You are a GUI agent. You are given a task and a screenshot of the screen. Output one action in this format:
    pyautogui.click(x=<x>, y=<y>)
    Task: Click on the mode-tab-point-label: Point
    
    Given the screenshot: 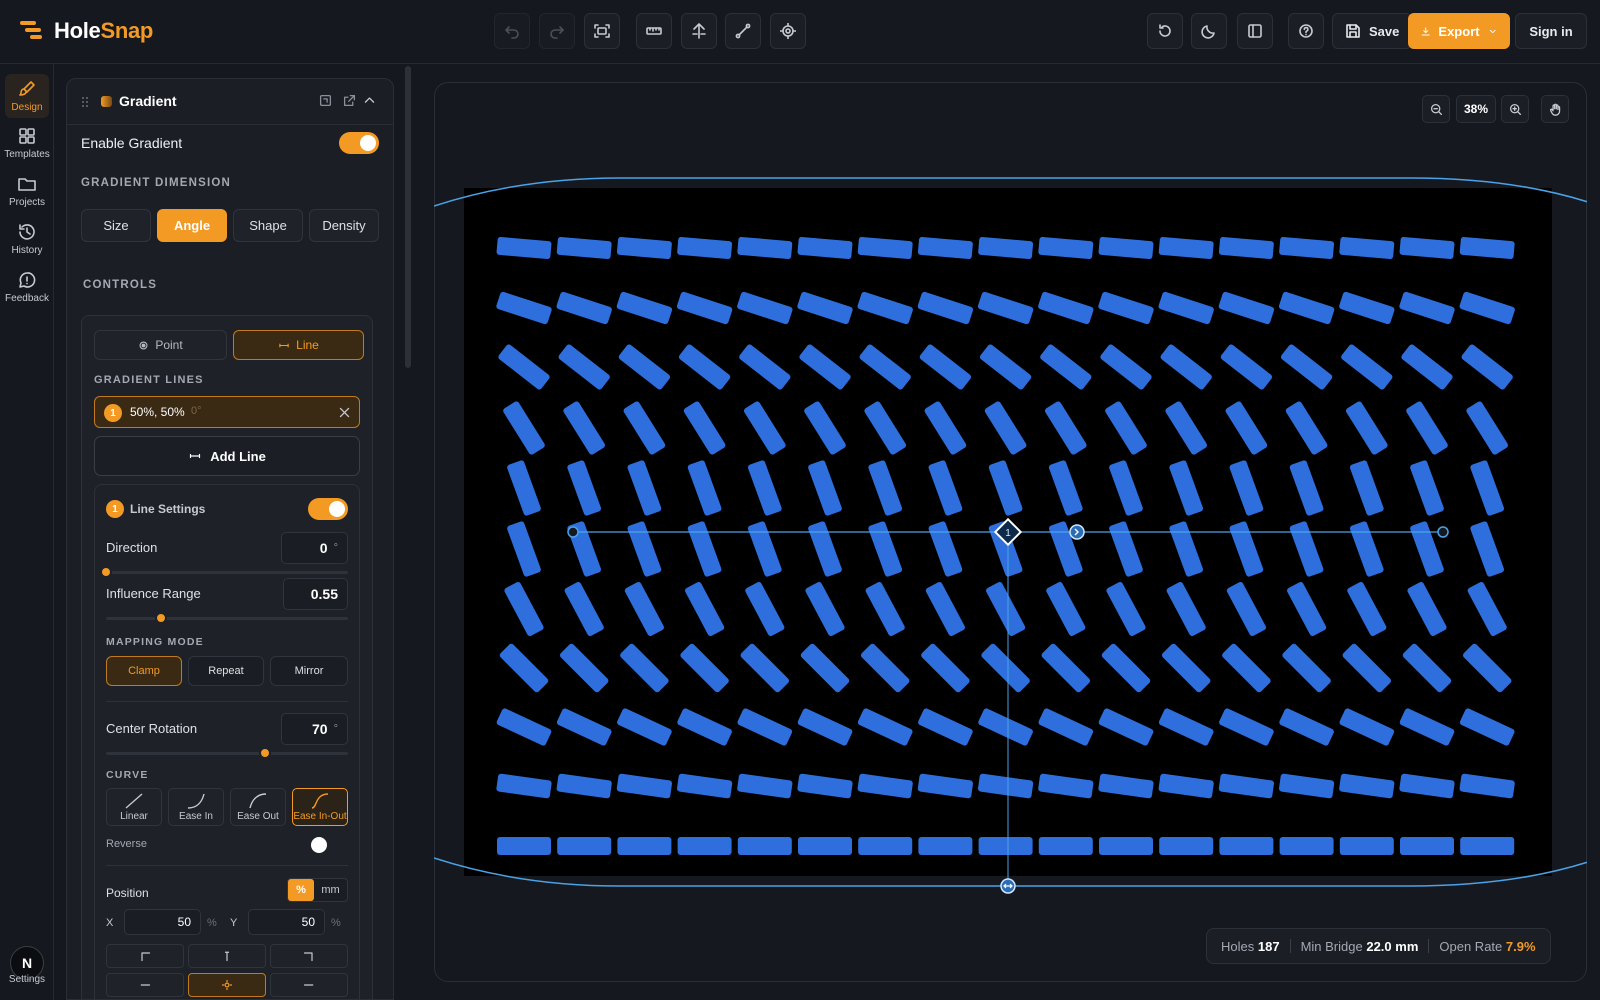 What is the action you would take?
    pyautogui.click(x=169, y=345)
    